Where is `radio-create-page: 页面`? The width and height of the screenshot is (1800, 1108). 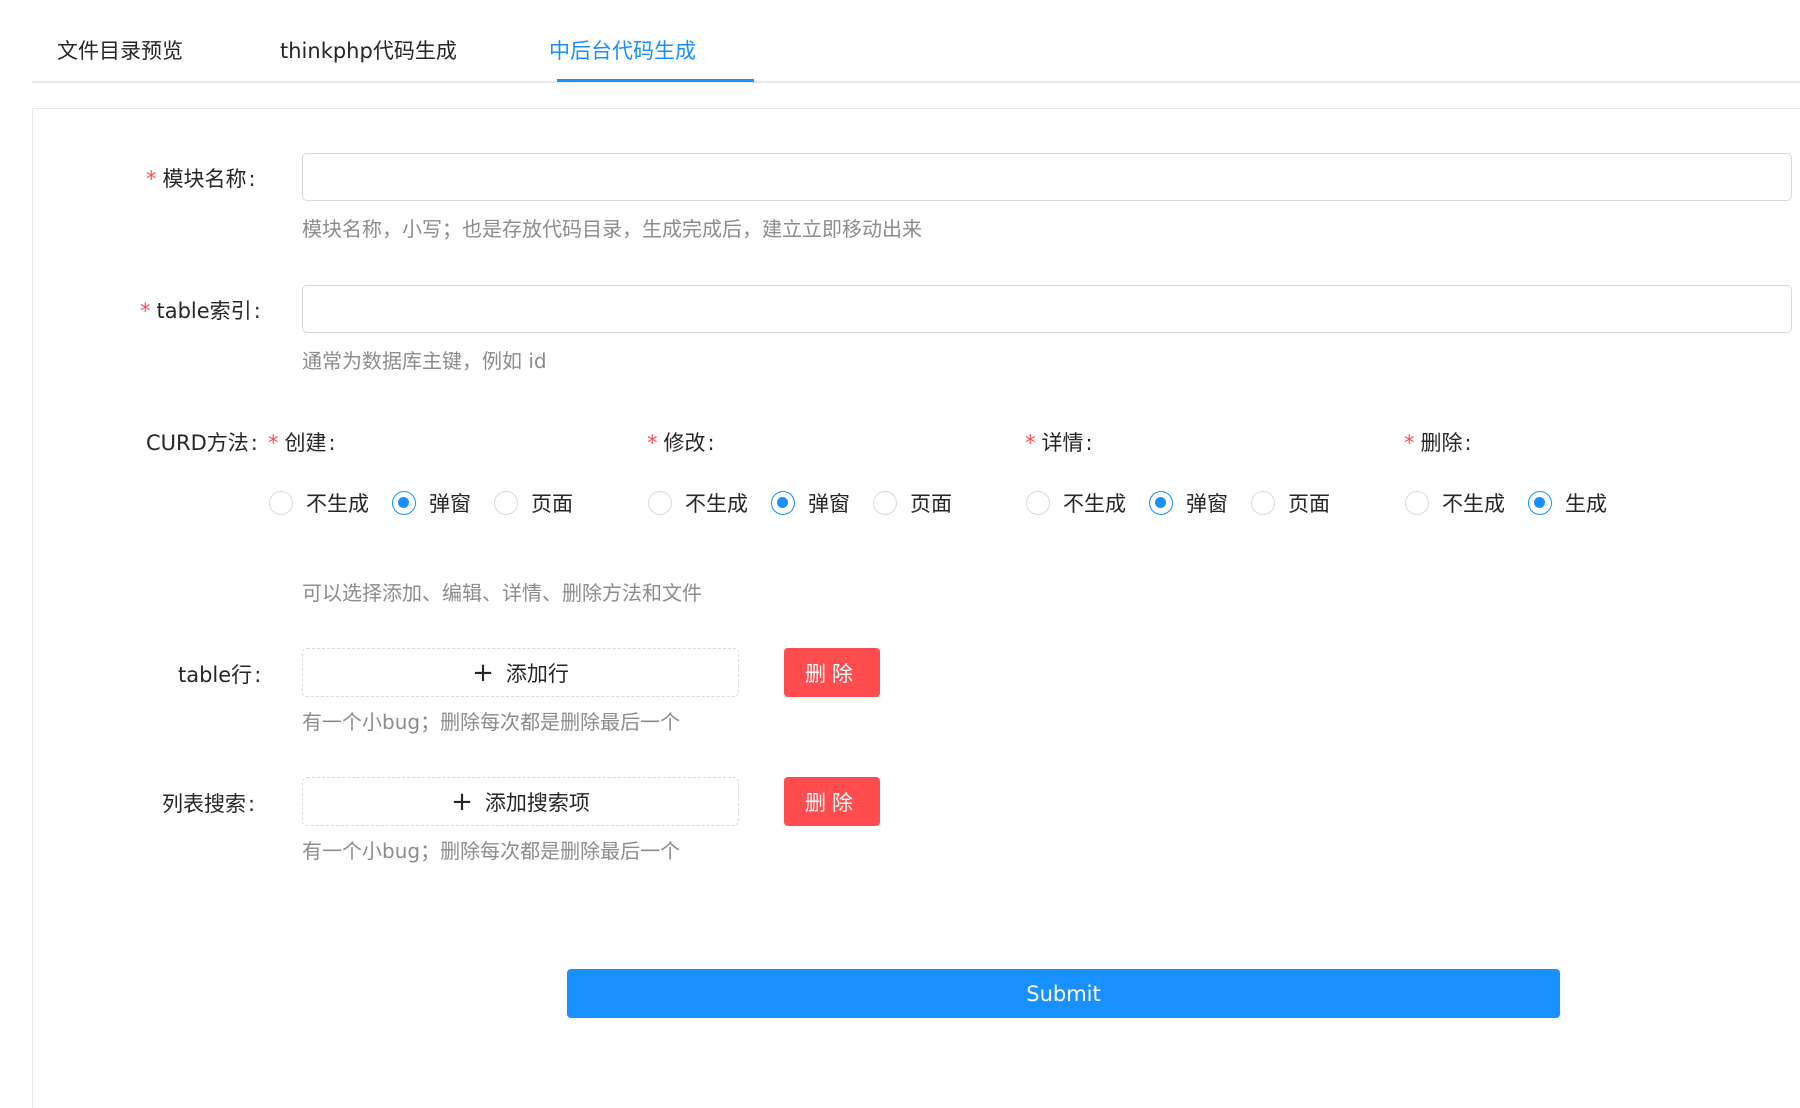 radio-create-page: 页面 is located at coordinates (533, 503).